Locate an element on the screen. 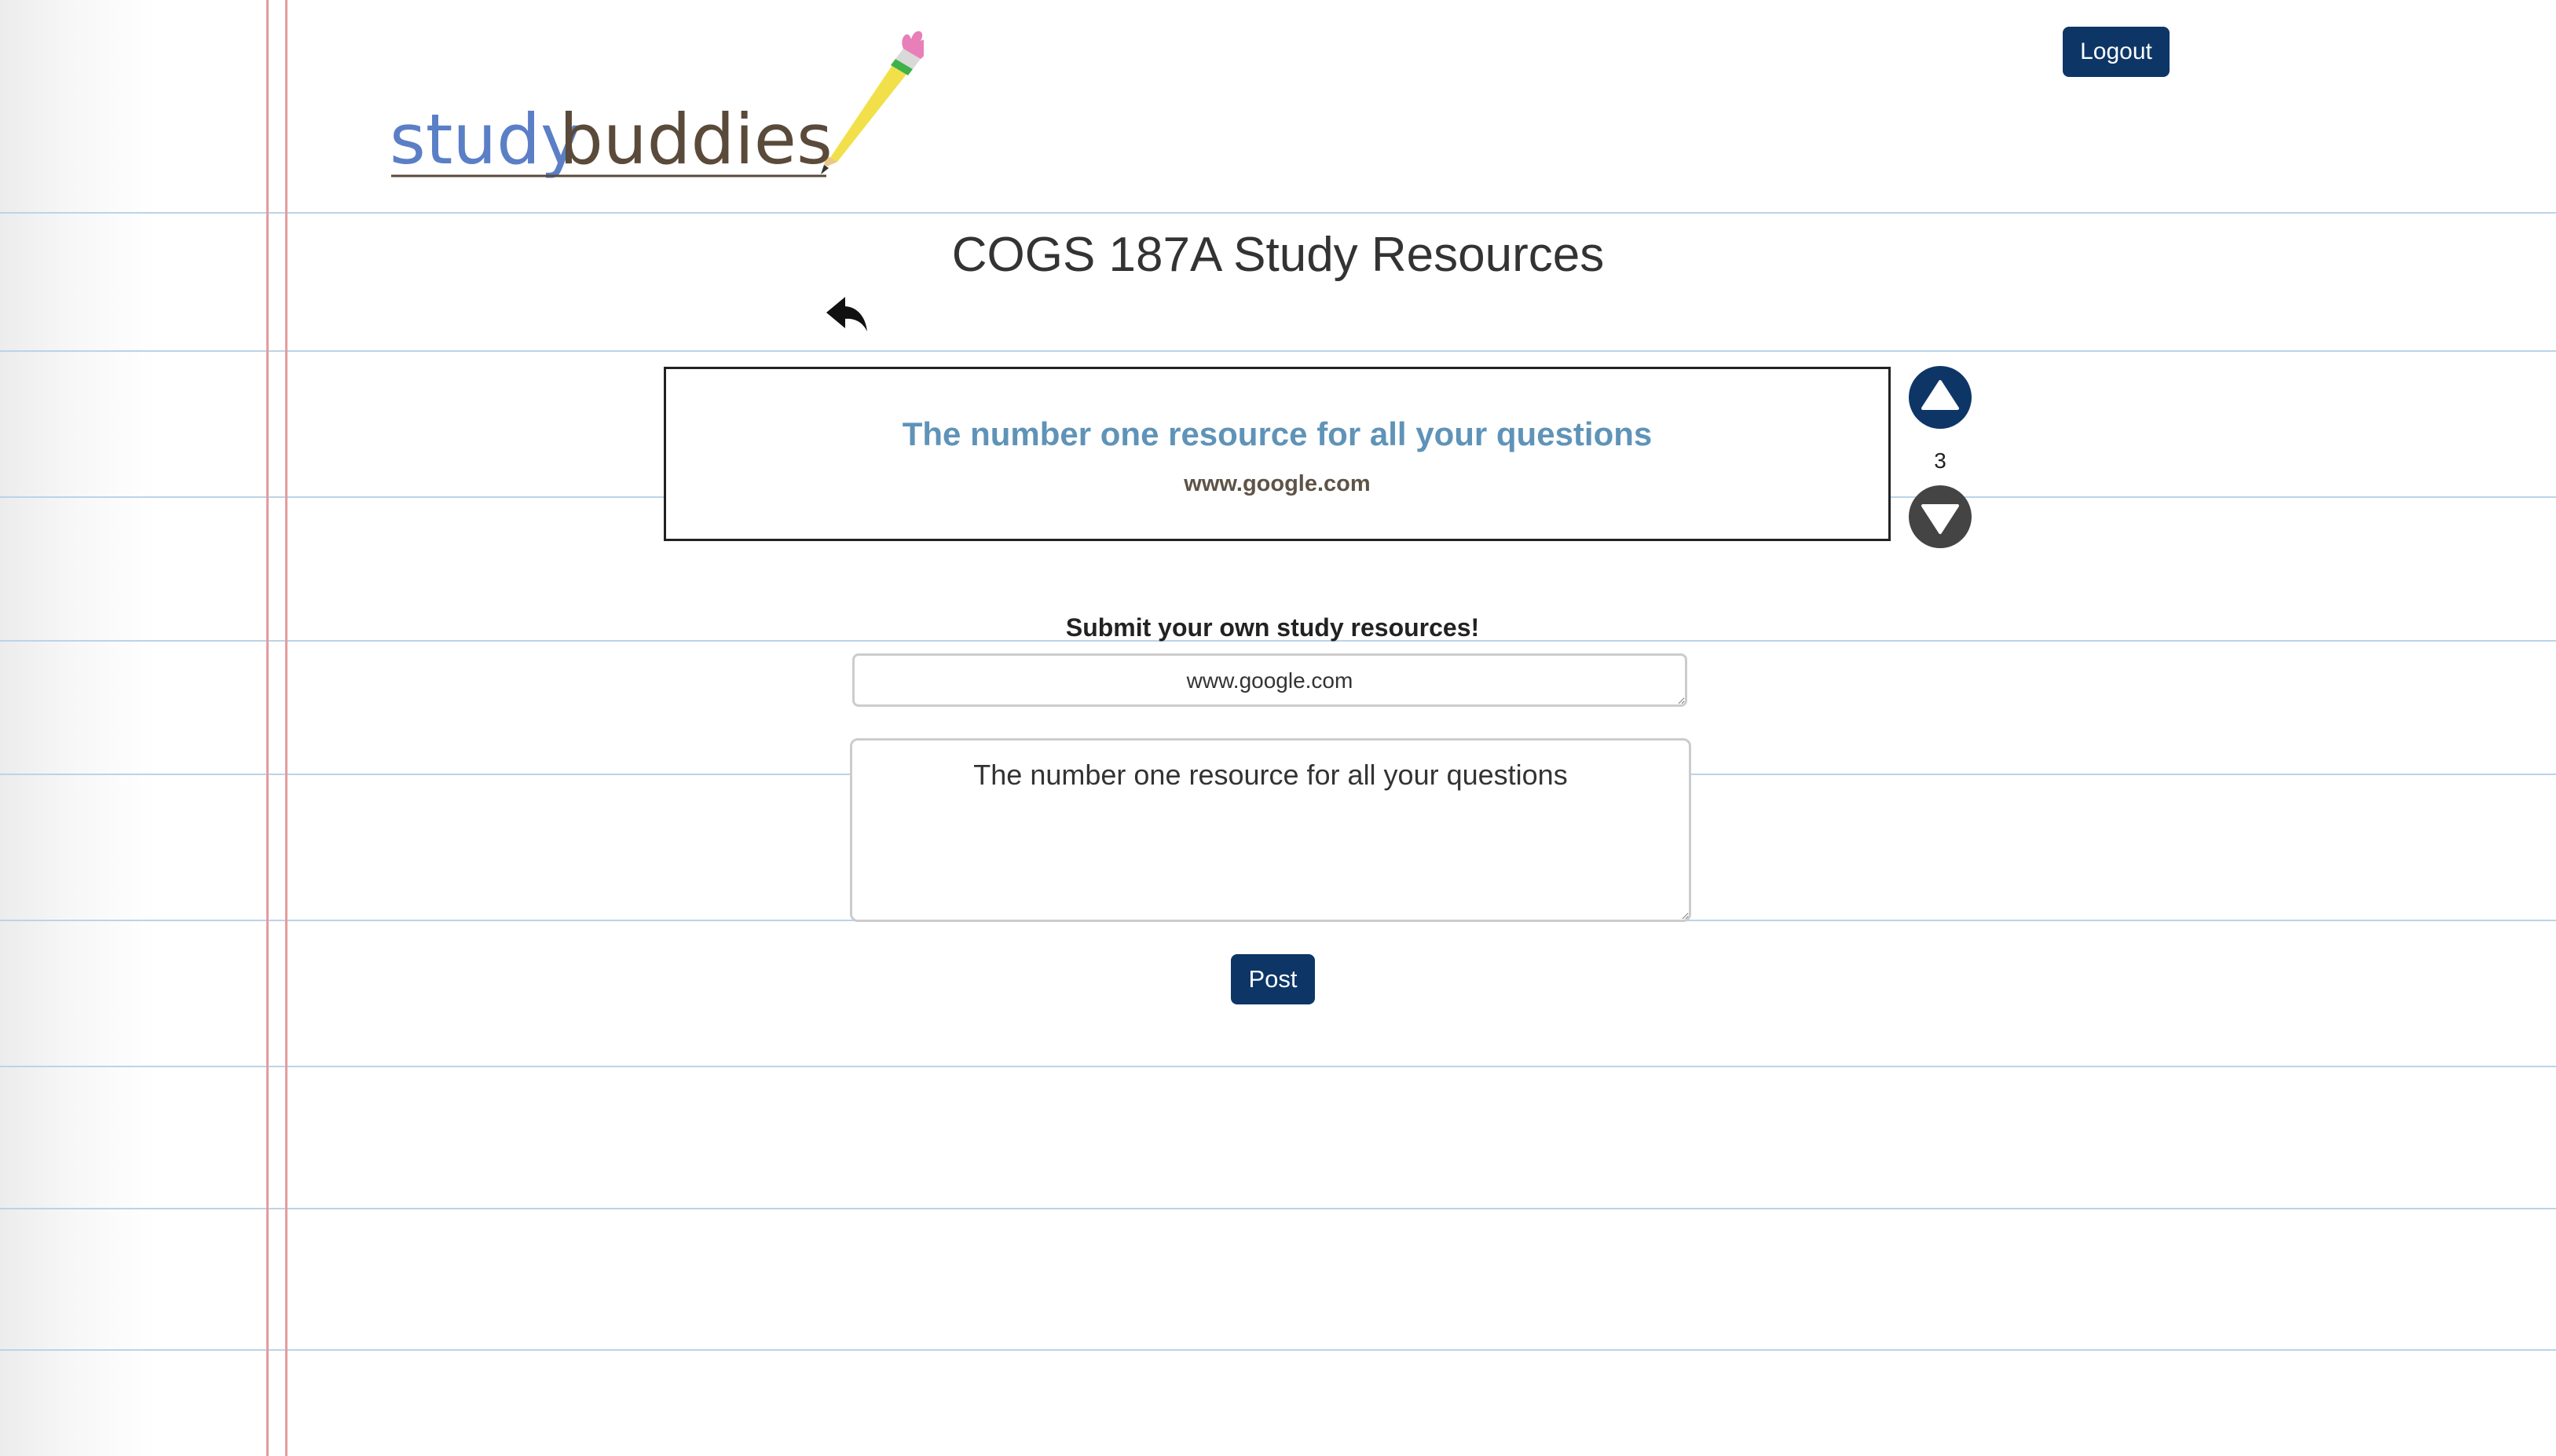 This screenshot has width=2556, height=1456. post-button: Post is located at coordinates (1273, 979).